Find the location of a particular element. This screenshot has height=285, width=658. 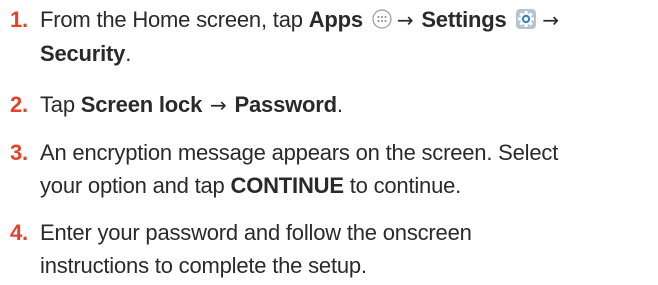

step-intro: From the Home screen, tap is located at coordinates (171, 19).